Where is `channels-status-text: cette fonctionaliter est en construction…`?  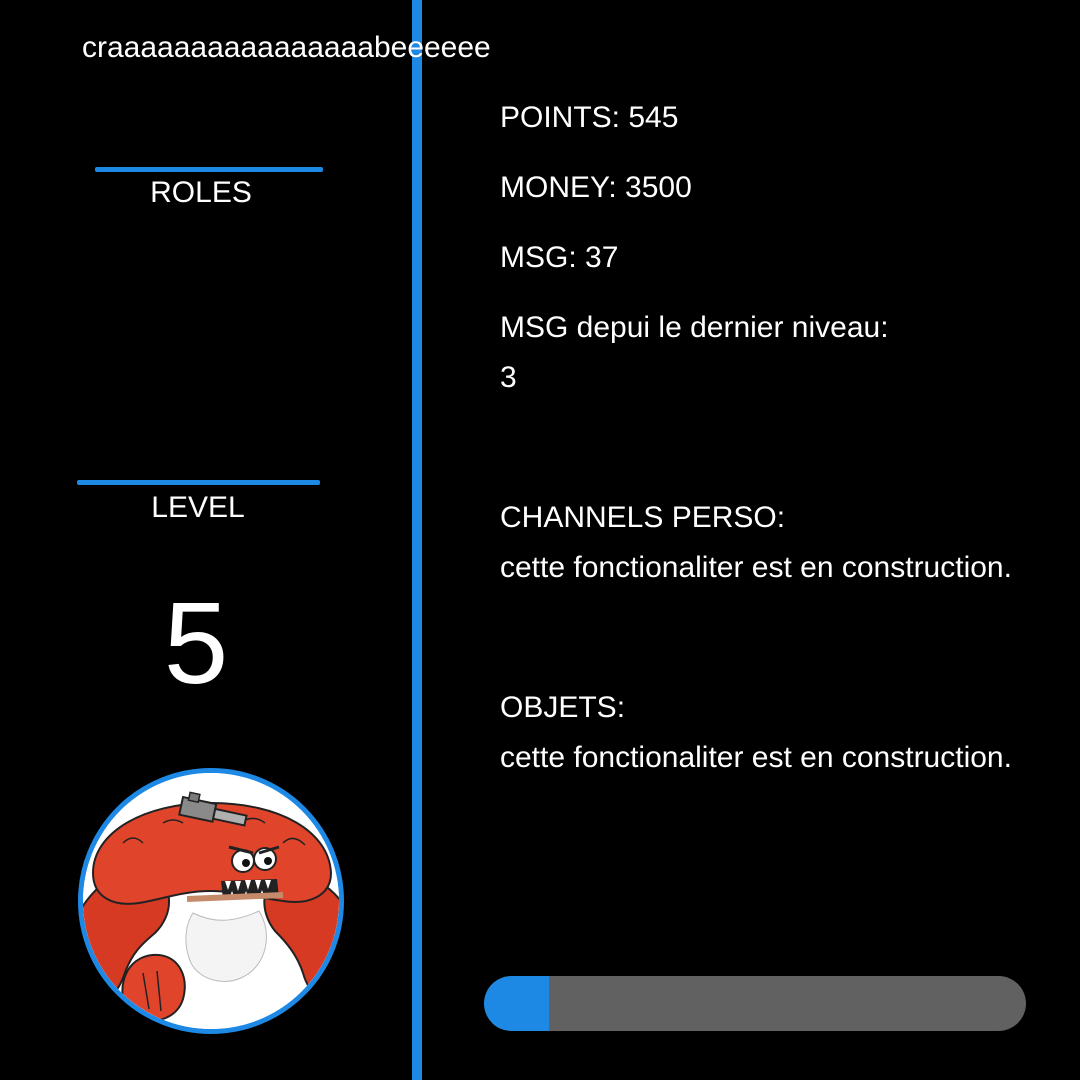 channels-status-text: cette fonctionaliter est en construction… is located at coordinates (756, 567).